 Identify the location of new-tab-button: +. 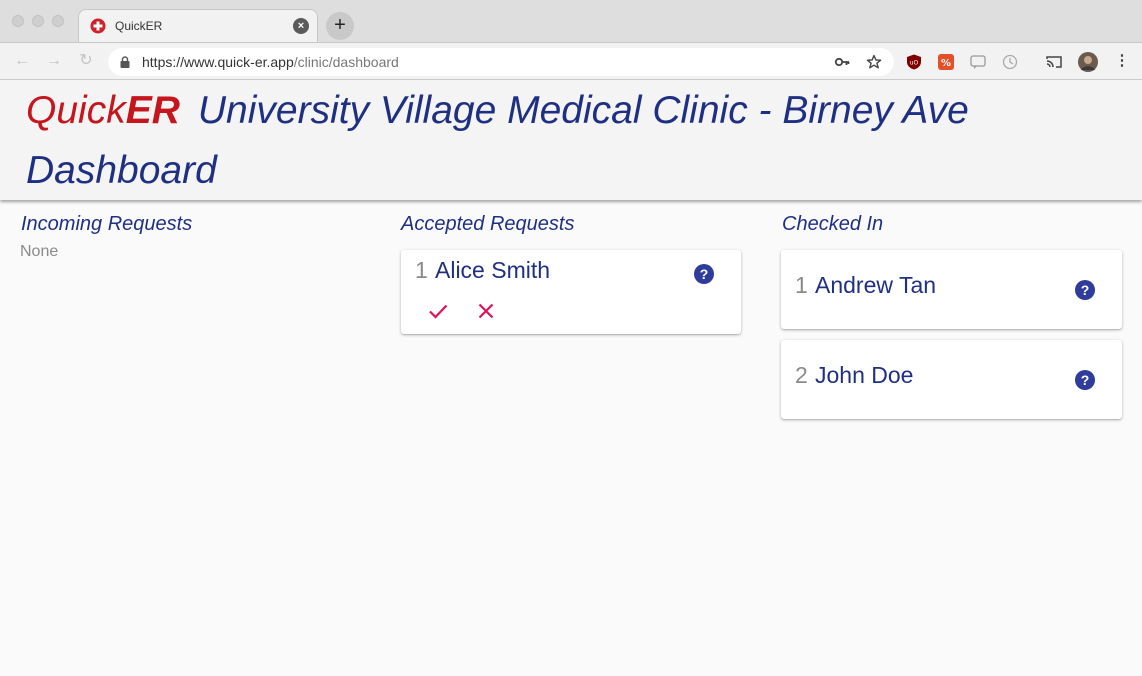
(340, 26).